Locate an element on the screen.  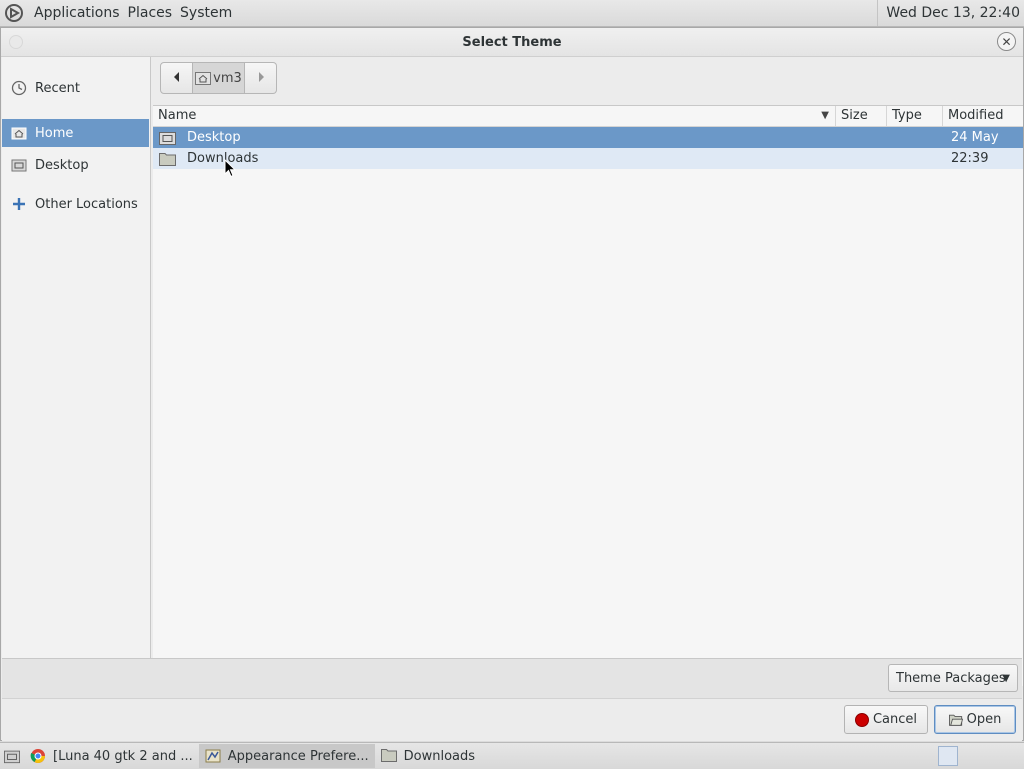
column-modified-header: Modified is located at coordinates (983, 116).